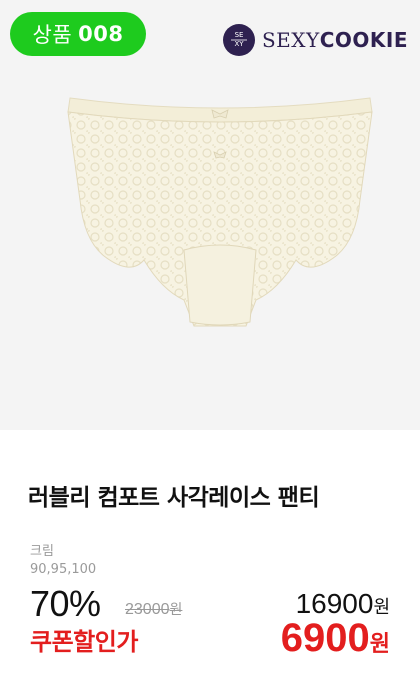  Describe the element at coordinates (335, 638) in the screenshot. I see `coupon-price: 6900원` at that location.